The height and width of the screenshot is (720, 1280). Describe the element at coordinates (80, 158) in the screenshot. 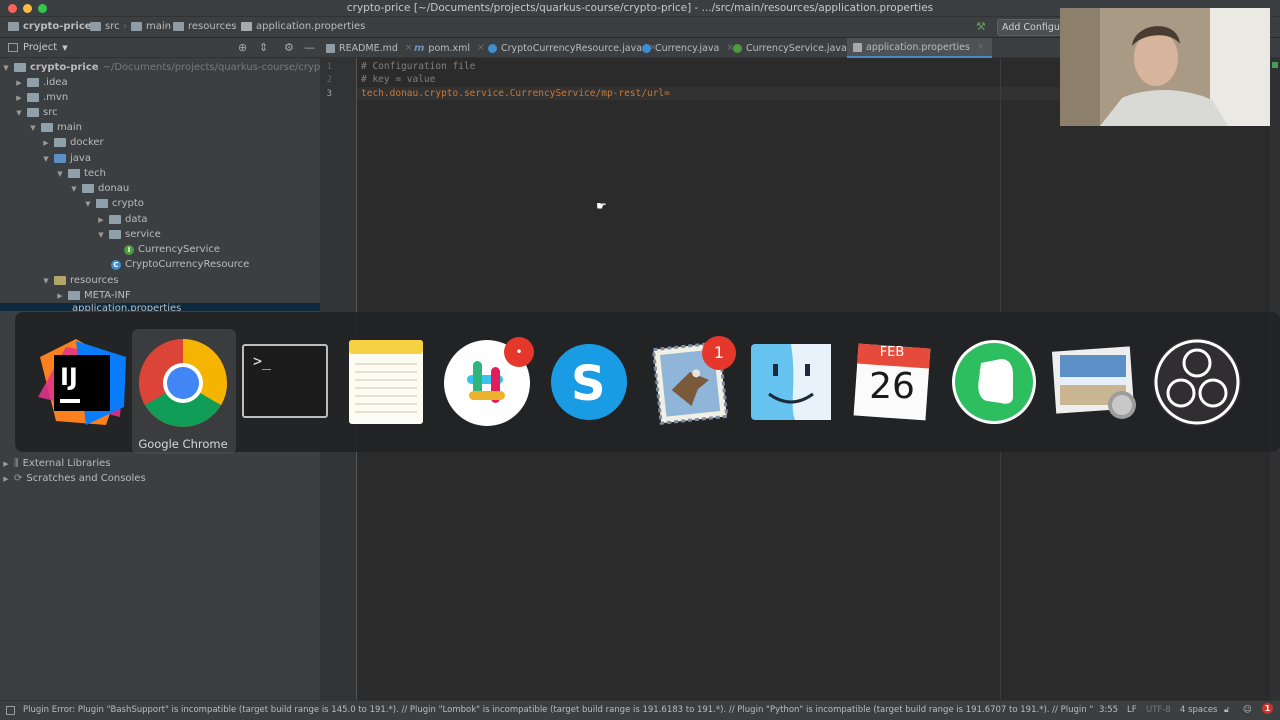

I see `tree-item-label: java` at that location.